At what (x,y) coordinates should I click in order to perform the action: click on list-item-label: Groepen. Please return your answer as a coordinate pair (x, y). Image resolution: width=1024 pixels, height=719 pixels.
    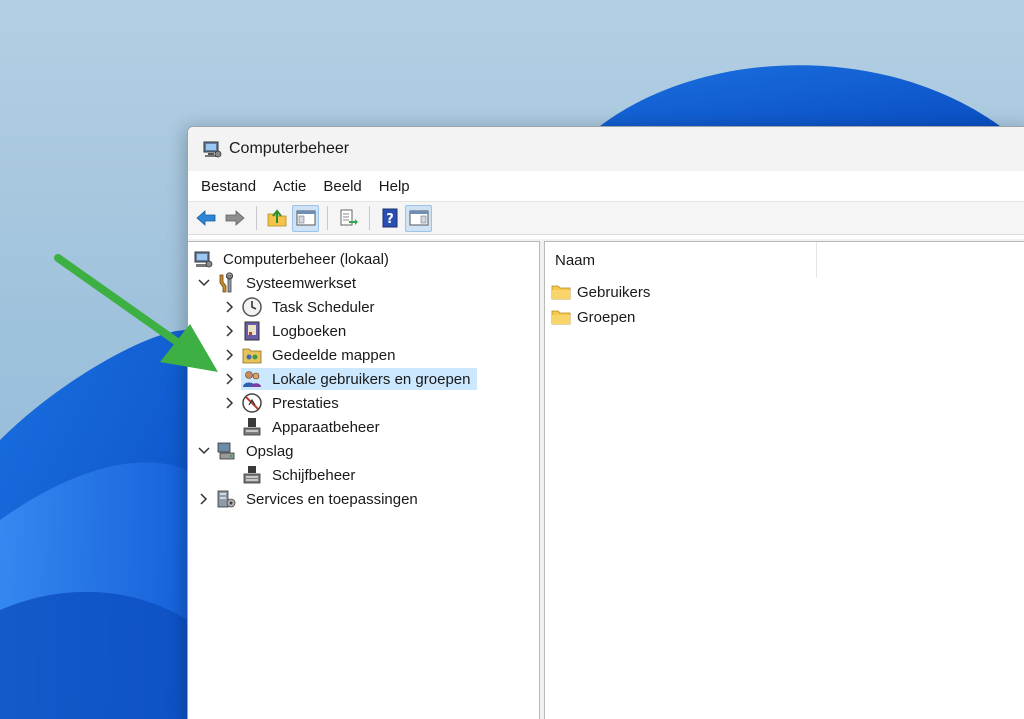
    Looking at the image, I should click on (606, 317).